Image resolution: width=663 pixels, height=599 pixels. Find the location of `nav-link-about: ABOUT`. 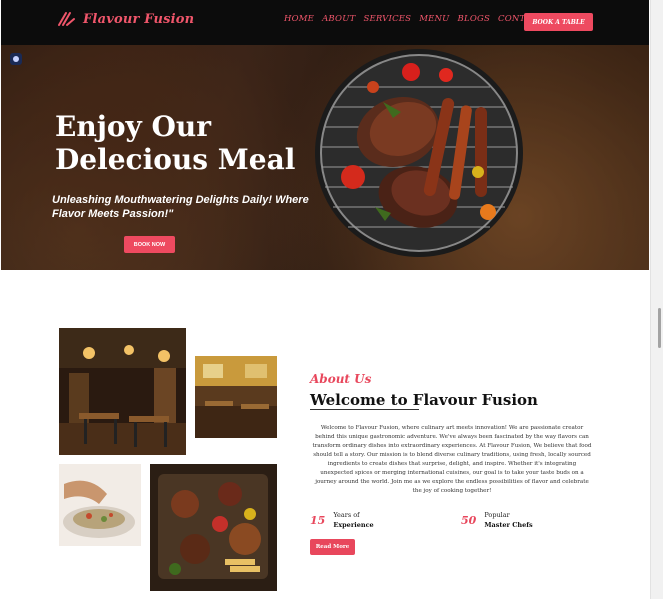

nav-link-about: ABOUT is located at coordinates (338, 19).